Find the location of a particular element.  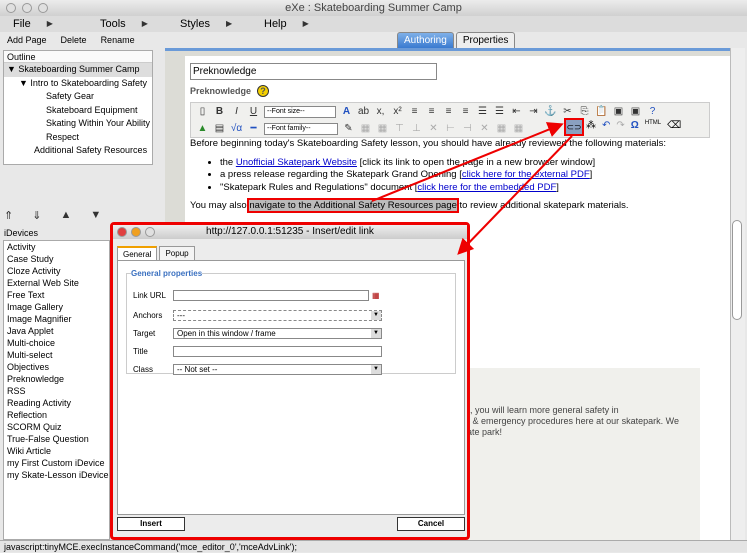

tree-node: Skating Within Your Ability is located at coordinates (78, 124).